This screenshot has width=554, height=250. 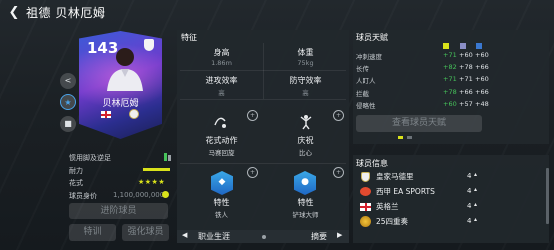 I want to click on weak-foot-label: 惯用脚及逆足, so click(x=90, y=158).